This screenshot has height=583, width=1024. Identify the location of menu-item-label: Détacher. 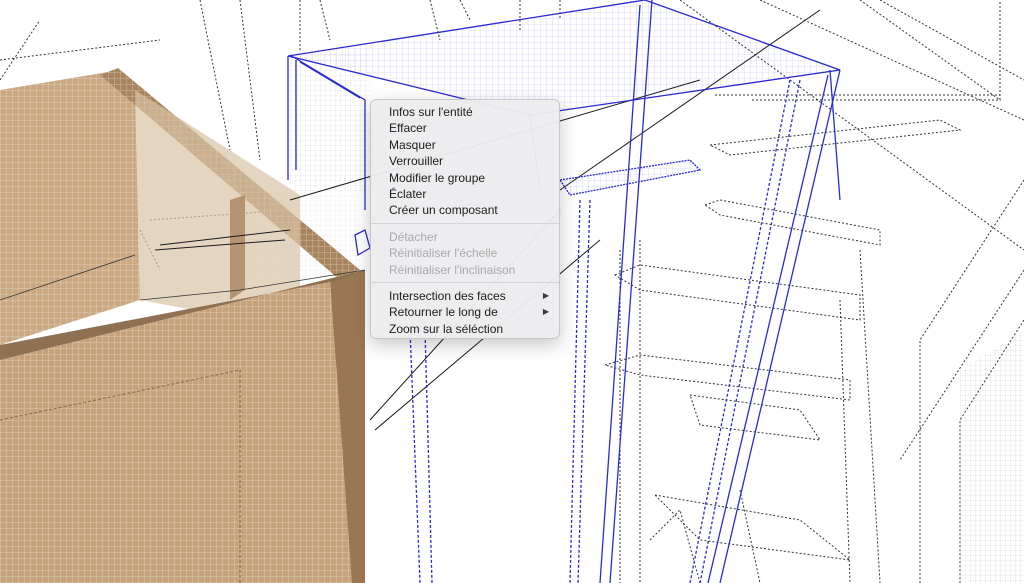
(413, 236).